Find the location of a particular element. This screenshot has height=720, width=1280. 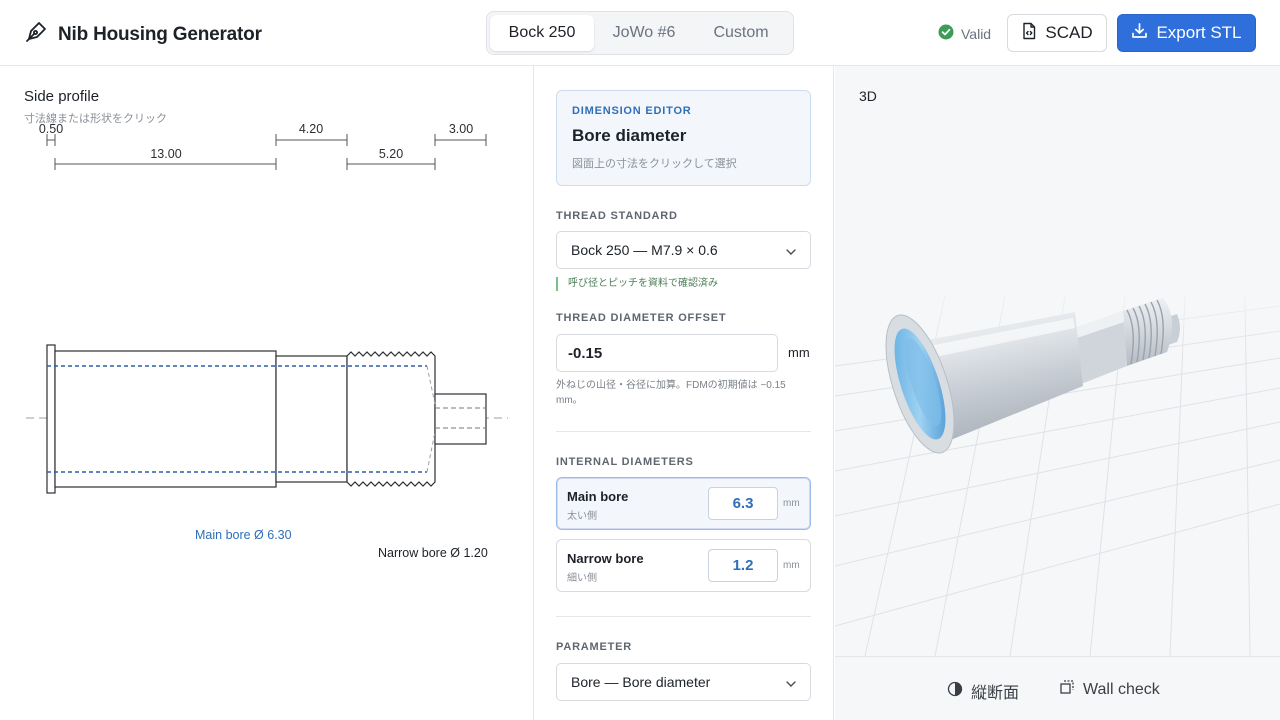

parameter-select: Bore — Bore diameter is located at coordinates (683, 682).